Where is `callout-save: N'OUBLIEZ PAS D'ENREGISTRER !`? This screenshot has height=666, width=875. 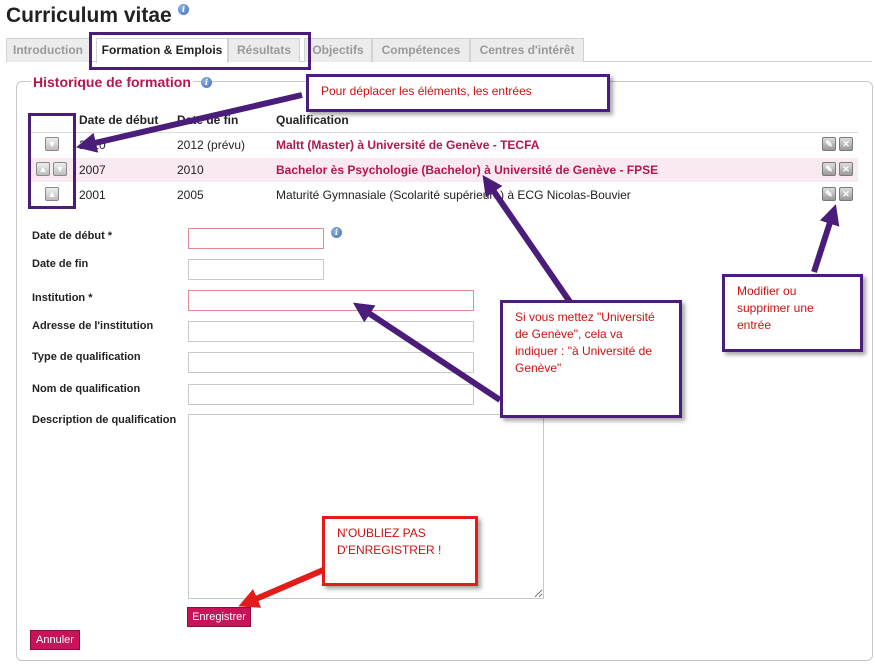 callout-save: N'OUBLIEZ PAS D'ENREGISTRER ! is located at coordinates (400, 551).